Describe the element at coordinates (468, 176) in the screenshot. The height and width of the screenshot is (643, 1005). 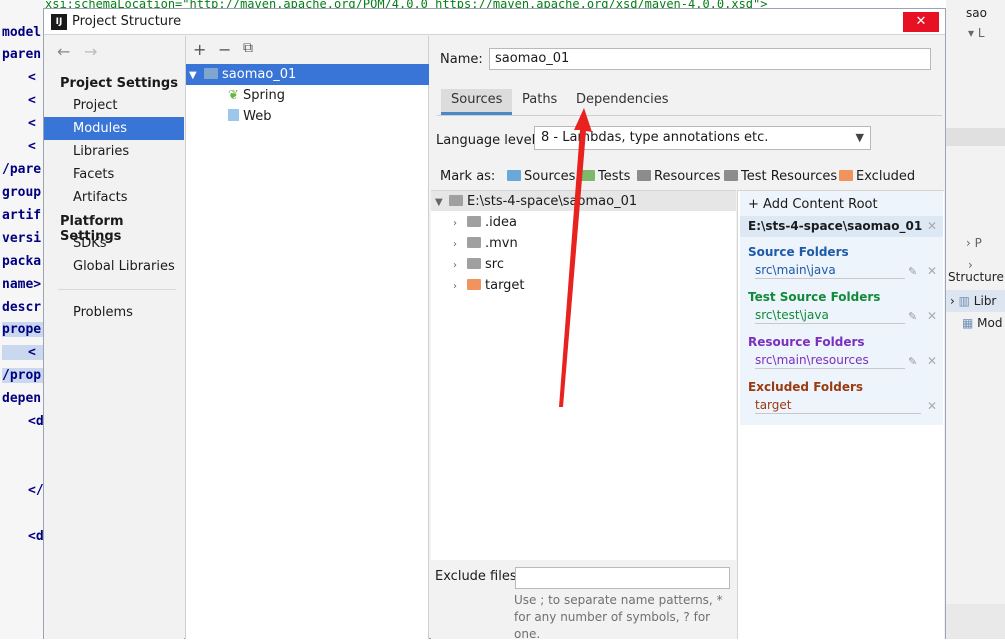
I see `mark-as-label: Mark as:` at that location.